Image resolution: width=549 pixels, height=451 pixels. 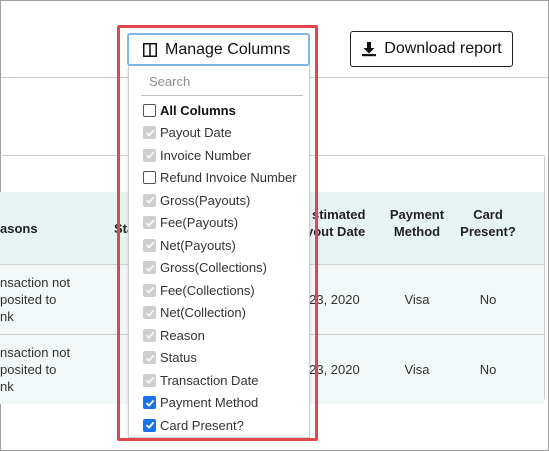 What do you see at coordinates (417, 214) in the screenshot?
I see `header-payment-line1: Payment` at bounding box center [417, 214].